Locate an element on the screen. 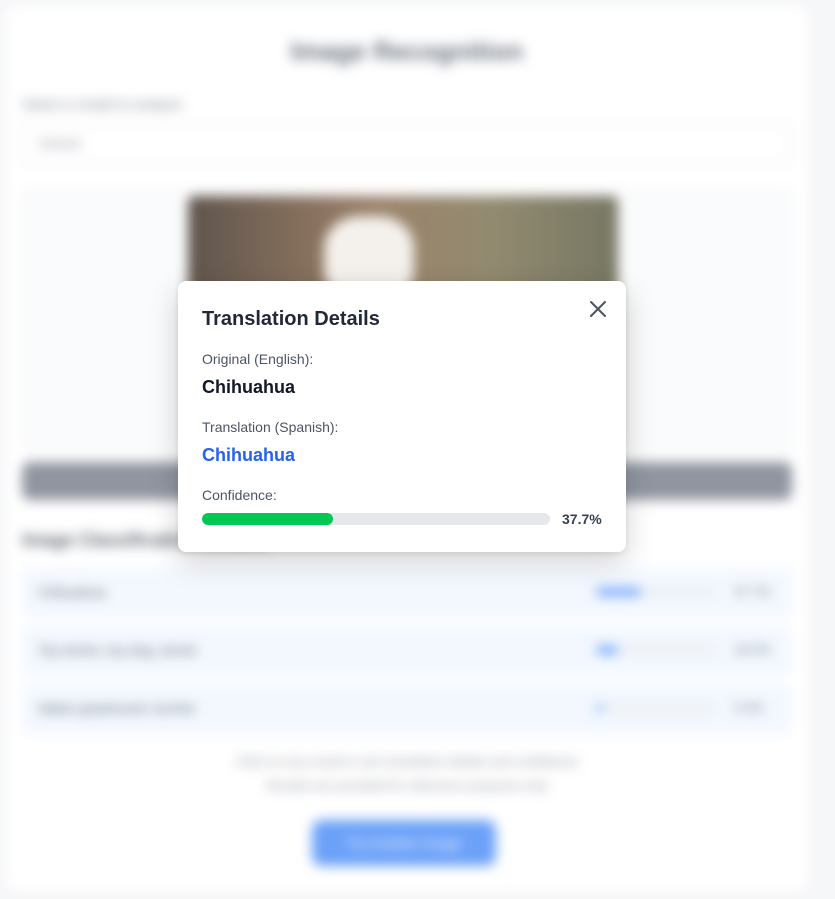 This screenshot has width=835, height=899. confidence-bar is located at coordinates (376, 519).